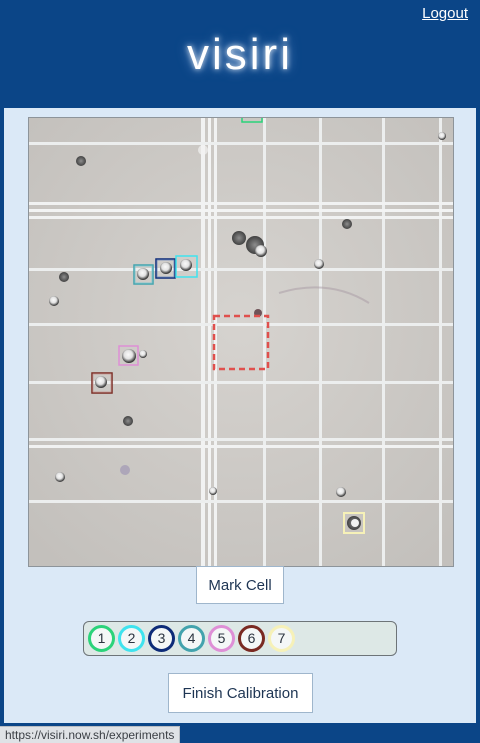  I want to click on chip-label: 7, so click(281, 638).